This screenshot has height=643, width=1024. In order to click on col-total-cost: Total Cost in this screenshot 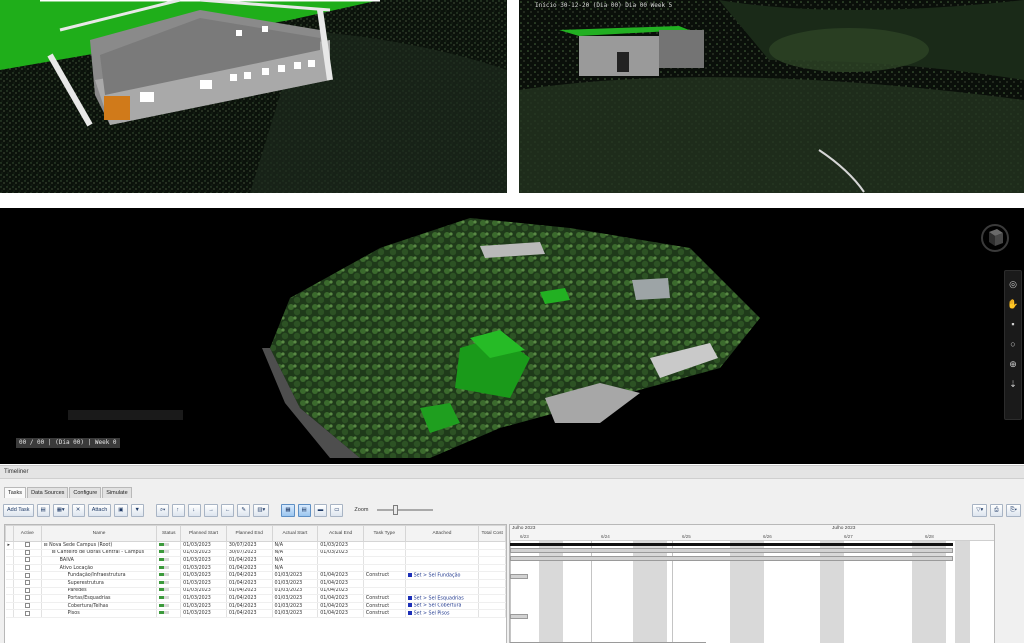, I will do `click(492, 533)`.